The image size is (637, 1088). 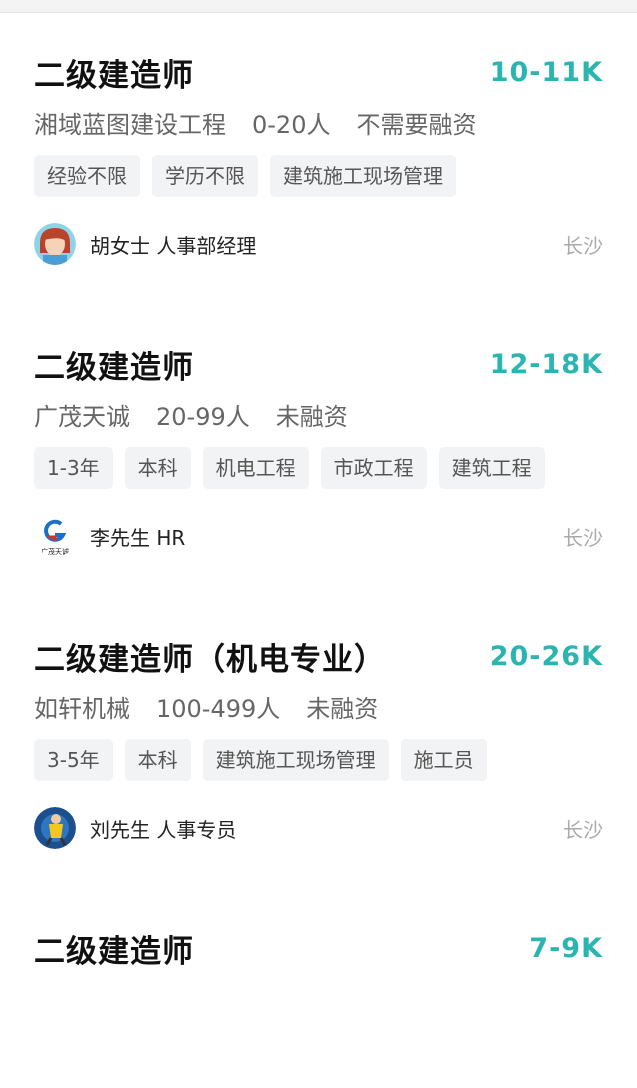 What do you see at coordinates (173, 245) in the screenshot?
I see `recruiter-name: 胡女士 人事部经理` at bounding box center [173, 245].